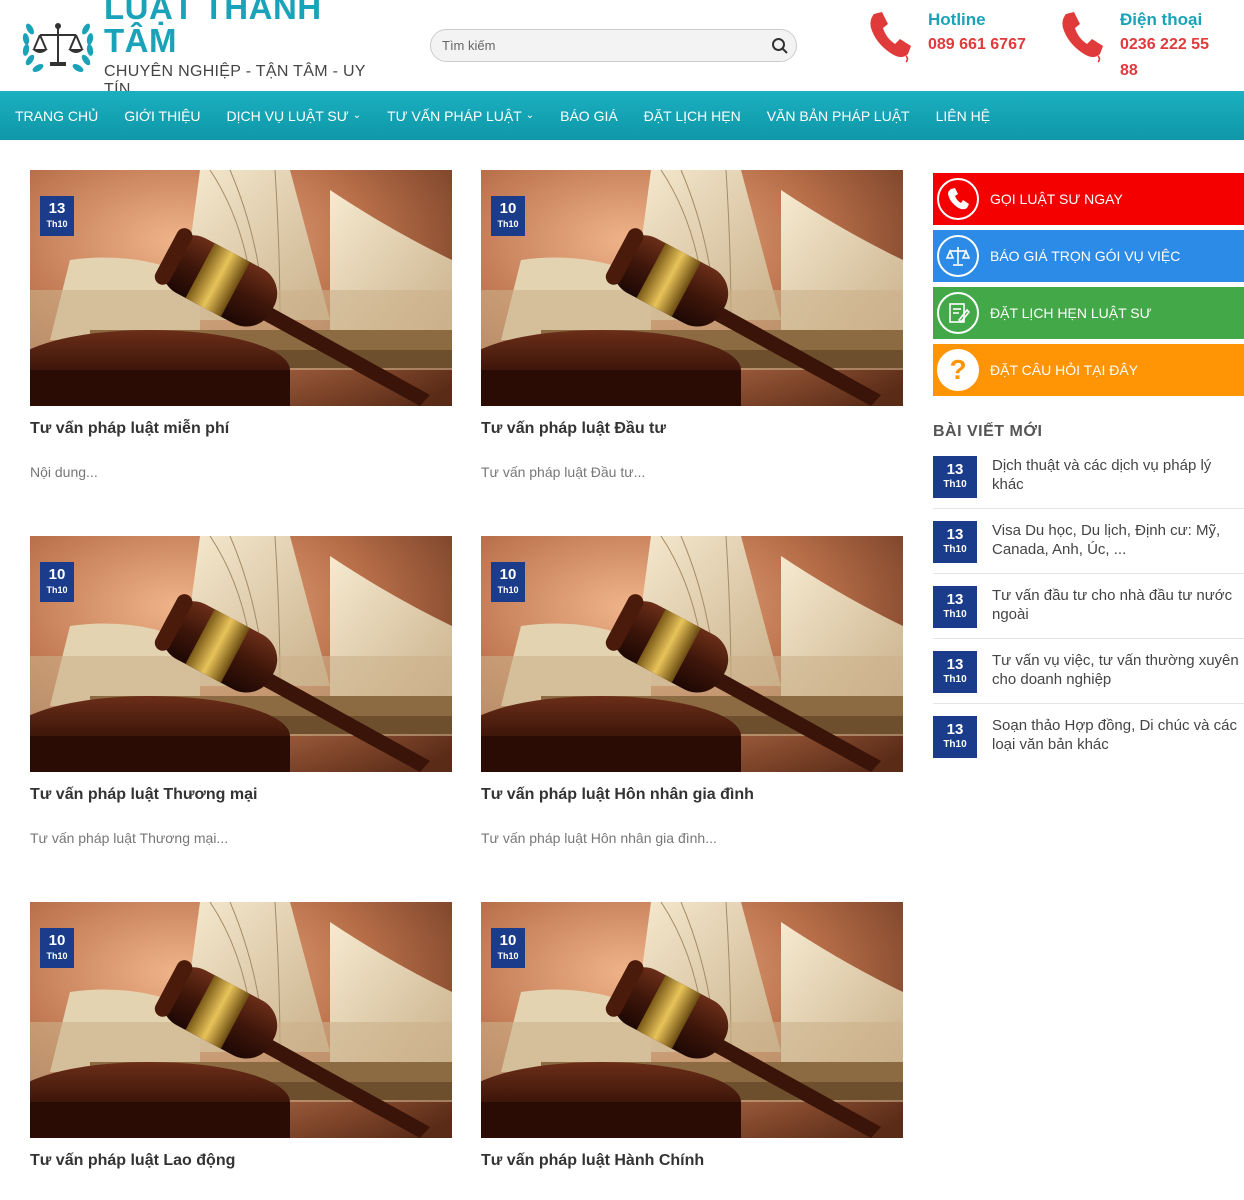 This screenshot has height=1200, width=1244. Describe the element at coordinates (58, 45) in the screenshot. I see `scales-logo-icon` at that location.